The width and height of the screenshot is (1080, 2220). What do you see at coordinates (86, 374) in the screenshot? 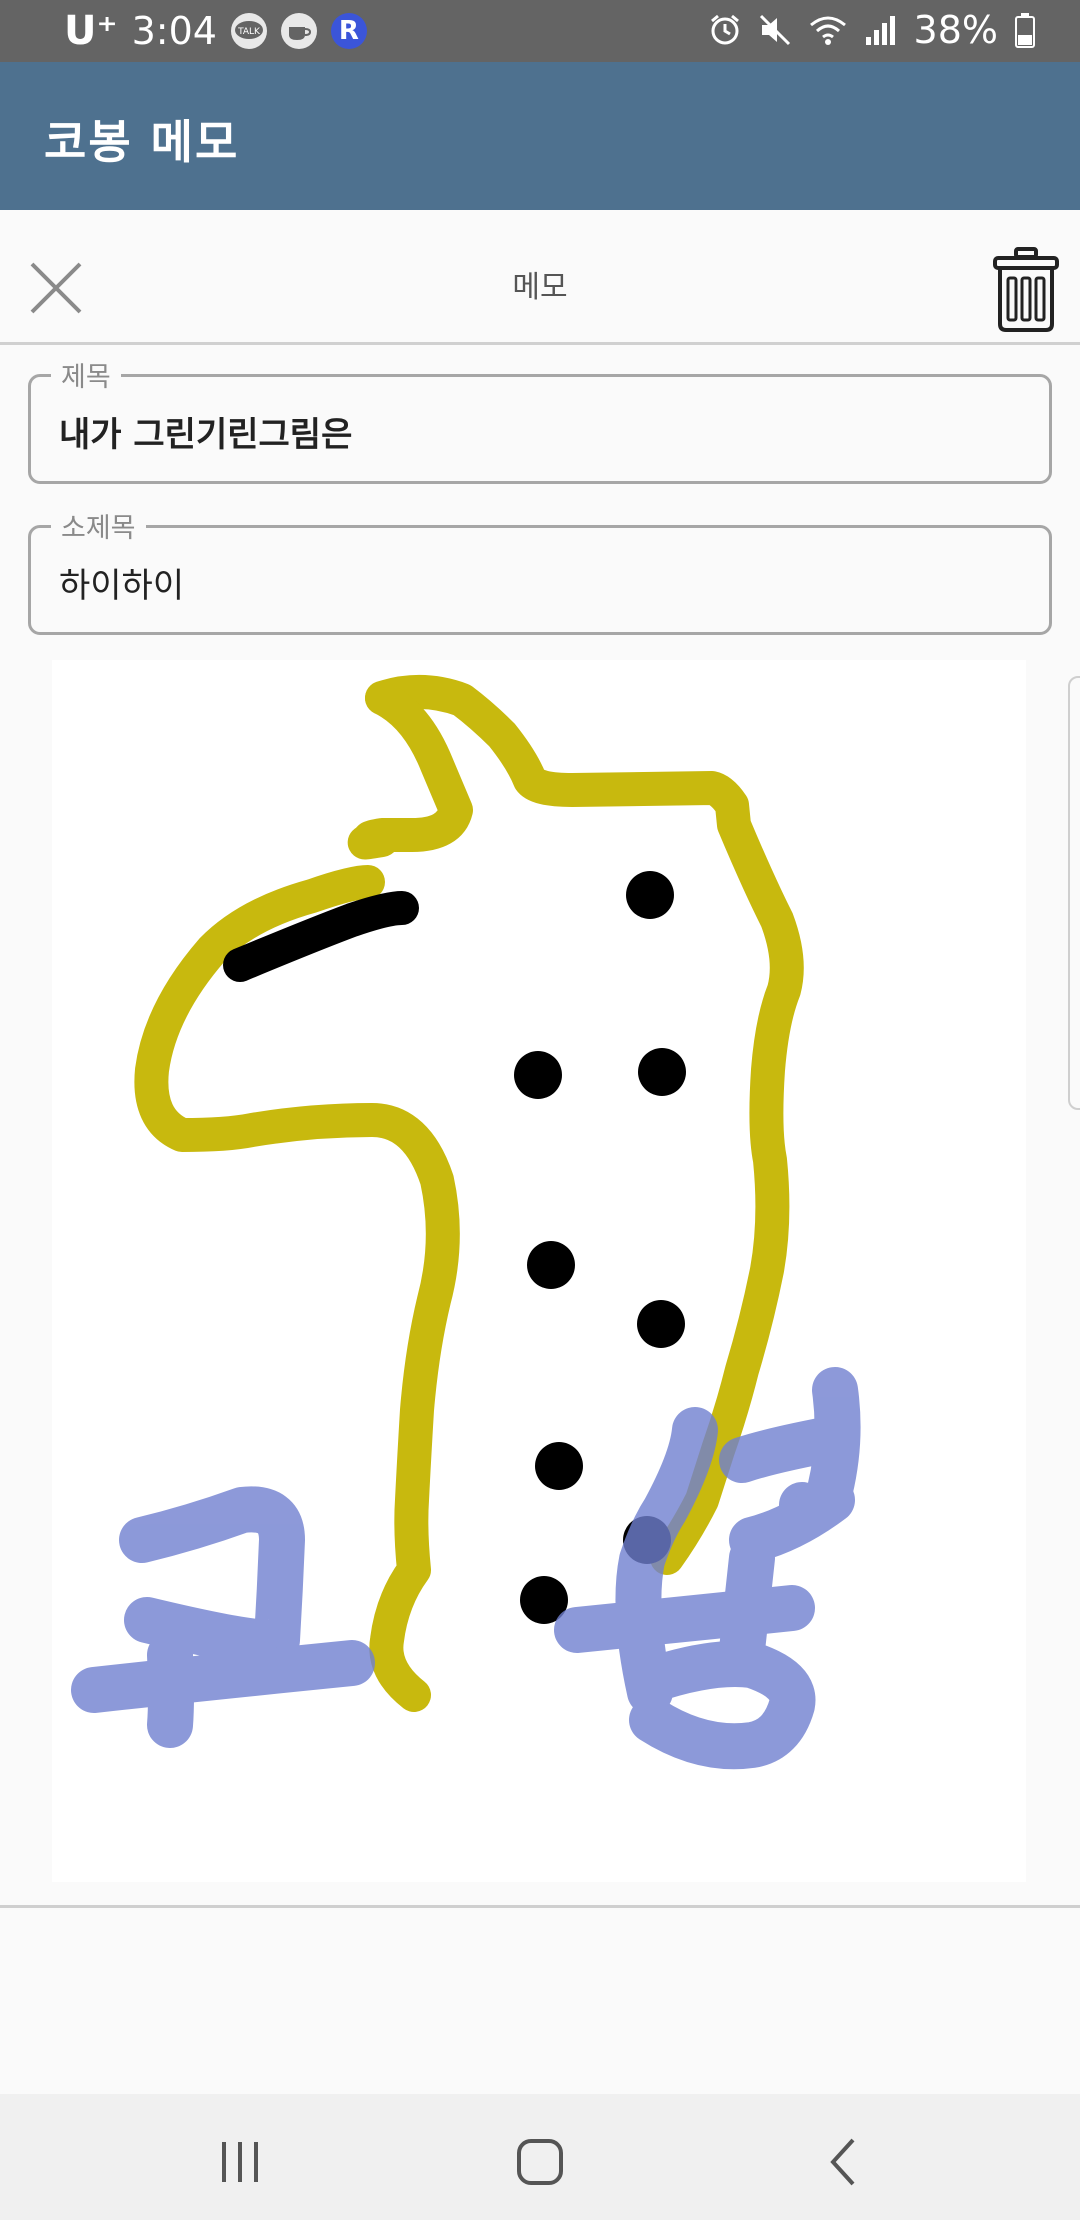
I see `title-field-label: 제목` at bounding box center [86, 374].